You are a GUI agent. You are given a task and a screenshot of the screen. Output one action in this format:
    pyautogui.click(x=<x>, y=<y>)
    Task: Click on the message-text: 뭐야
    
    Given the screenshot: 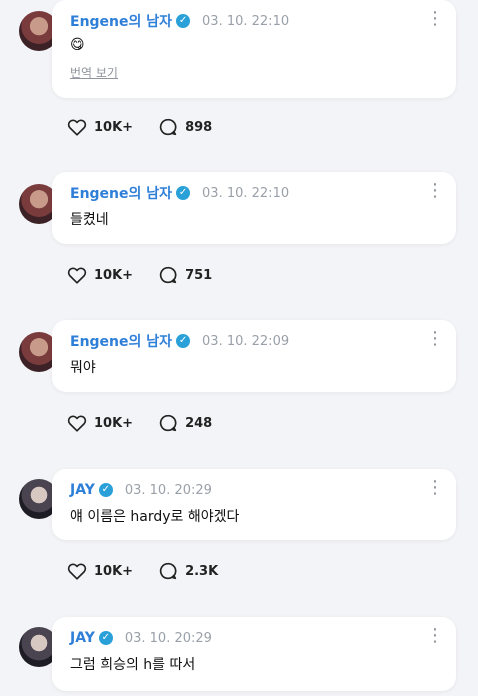 What is the action you would take?
    pyautogui.click(x=83, y=368)
    